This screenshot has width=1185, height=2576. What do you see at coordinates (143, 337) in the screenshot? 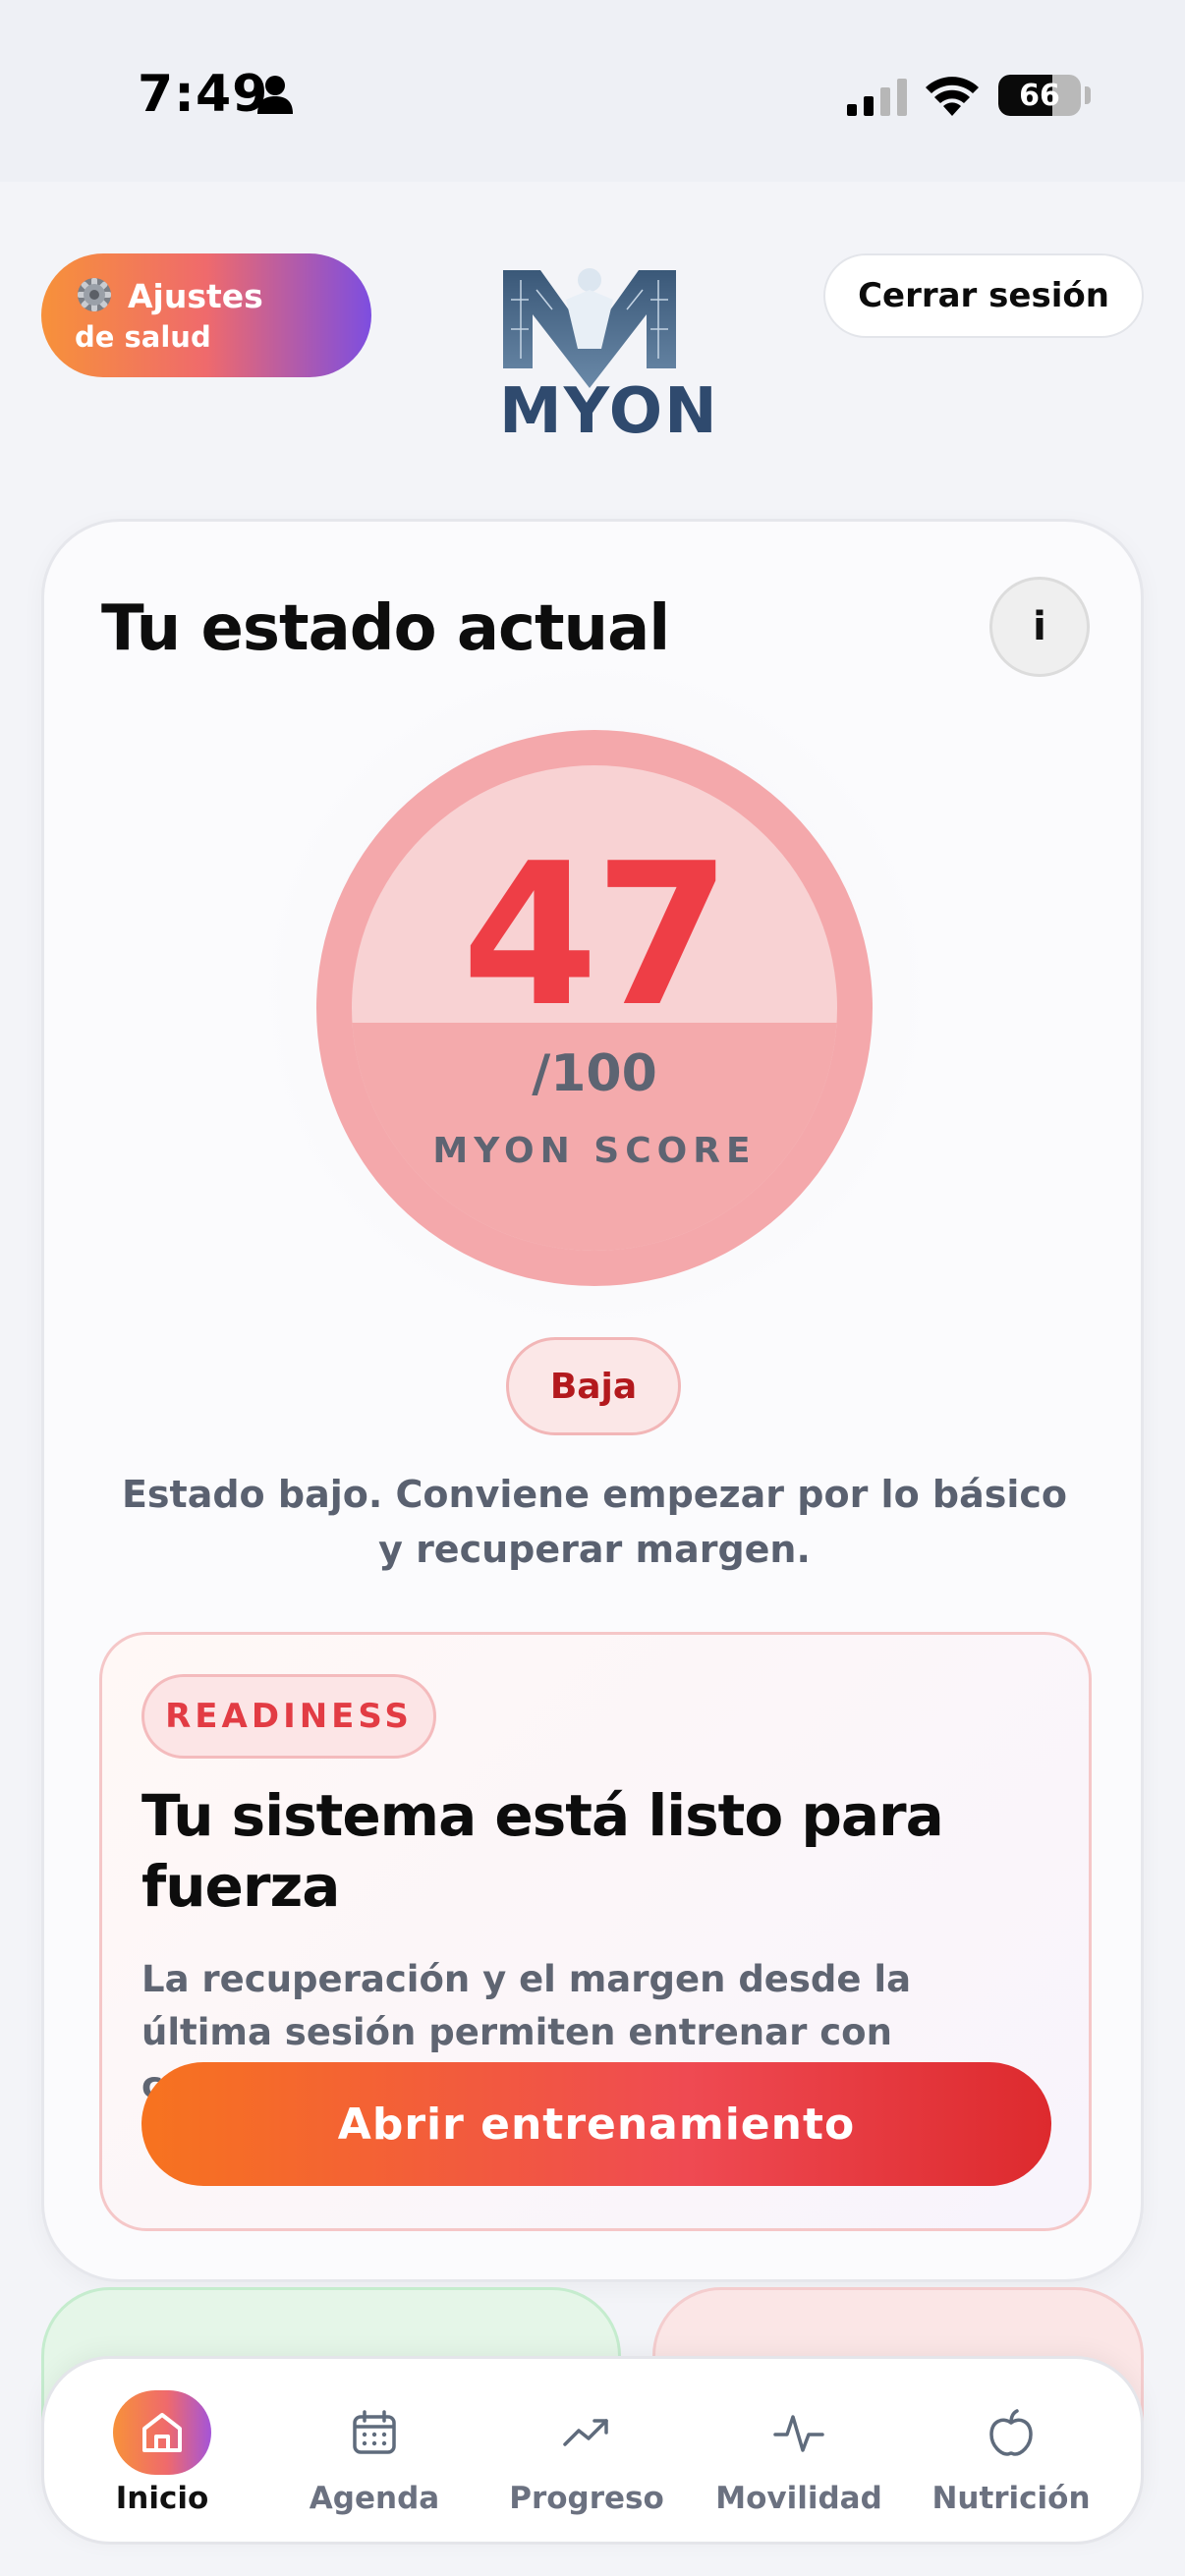
I see `health-settings-label-line2: de salud` at bounding box center [143, 337].